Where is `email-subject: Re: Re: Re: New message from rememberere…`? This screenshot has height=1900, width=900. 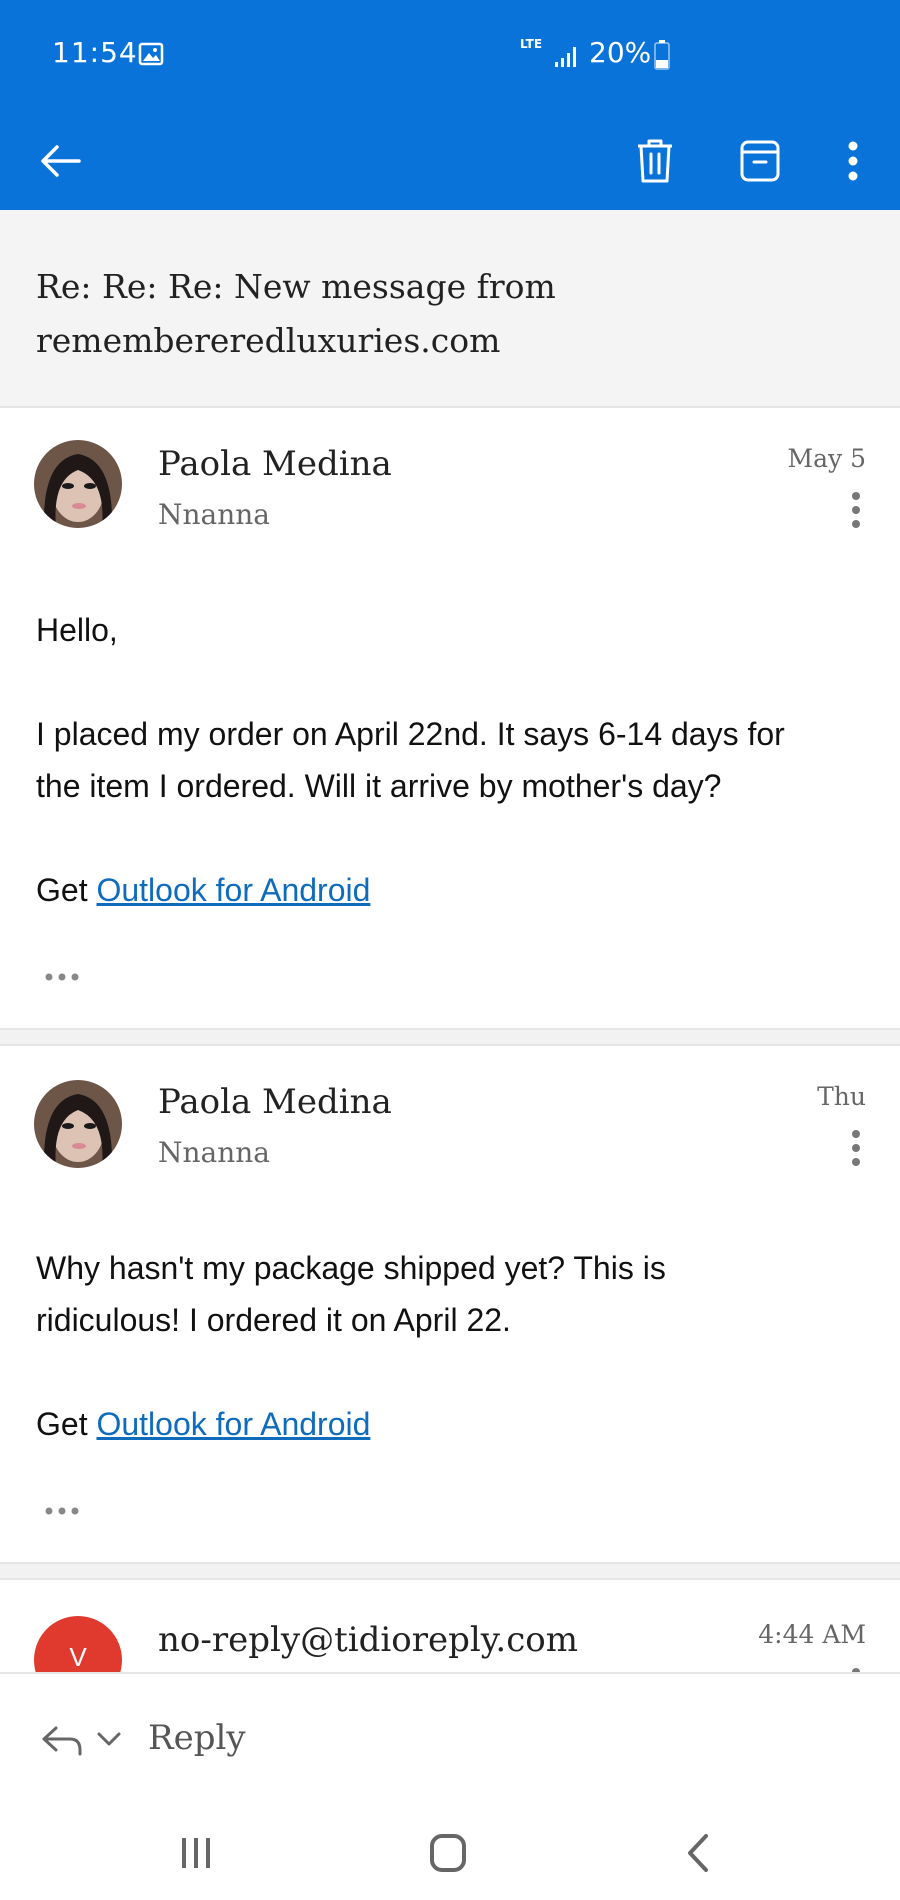
email-subject: Re: Re: Re: New message from rememberere… is located at coordinates (296, 313).